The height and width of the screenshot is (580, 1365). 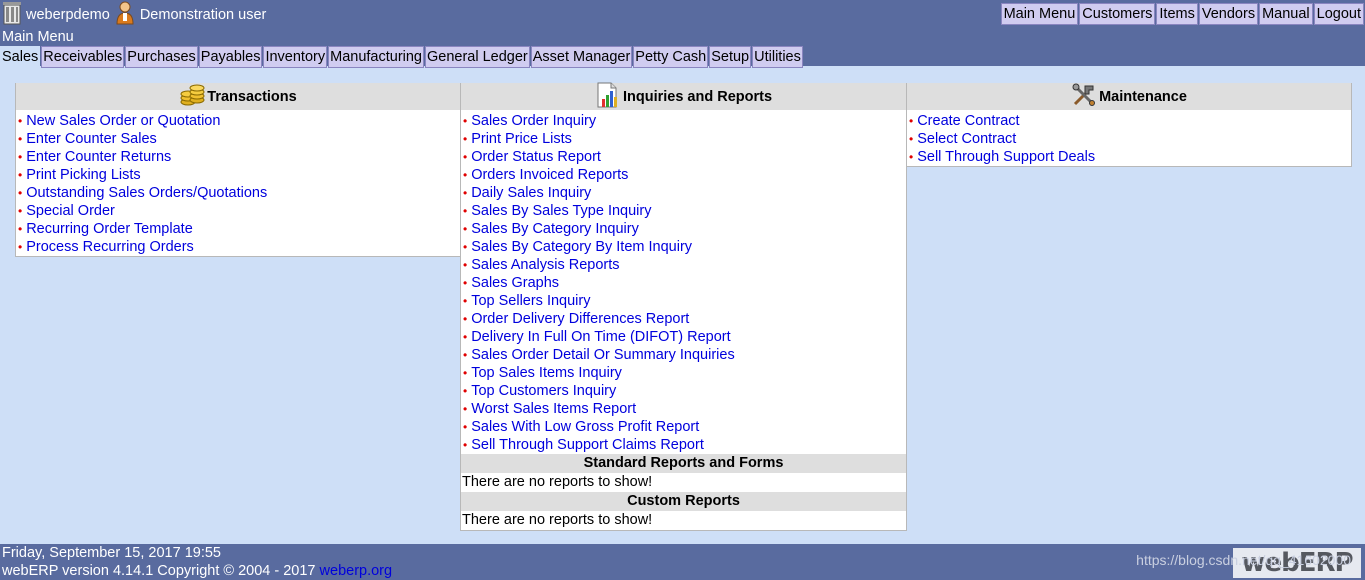 What do you see at coordinates (581, 57) in the screenshot?
I see `tab-asset-manager: Asset Manager` at bounding box center [581, 57].